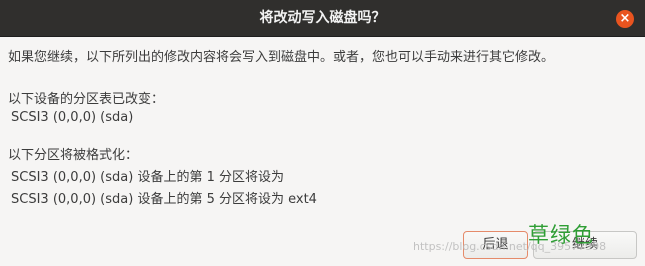  I want to click on close-button: ×, so click(625, 19).